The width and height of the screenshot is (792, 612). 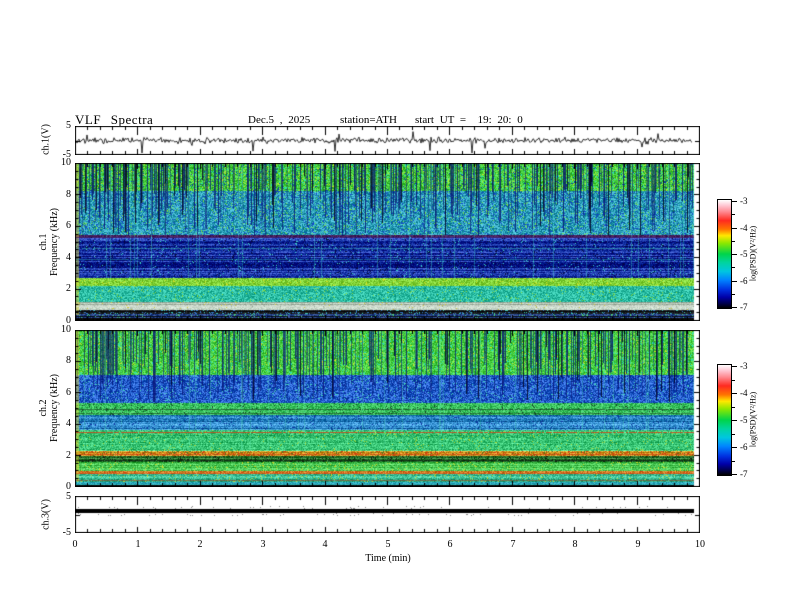 I want to click on ch1-waveform-panel, so click(x=387, y=140).